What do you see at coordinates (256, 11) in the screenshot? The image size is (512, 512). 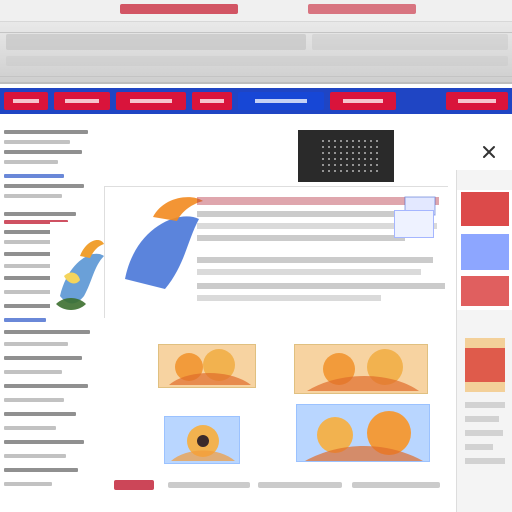 I see `top-strip` at bounding box center [256, 11].